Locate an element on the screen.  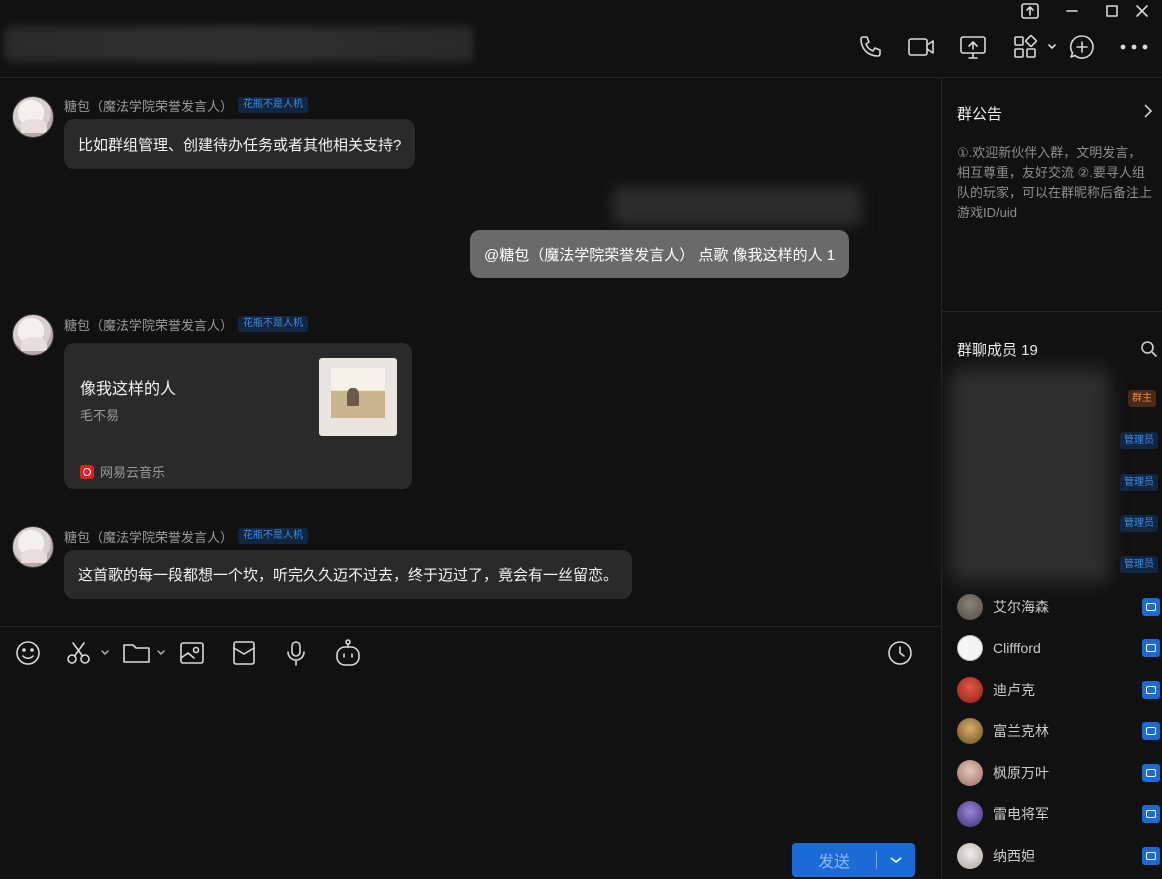
song-artist: 毛不易 is located at coordinates (100, 415).